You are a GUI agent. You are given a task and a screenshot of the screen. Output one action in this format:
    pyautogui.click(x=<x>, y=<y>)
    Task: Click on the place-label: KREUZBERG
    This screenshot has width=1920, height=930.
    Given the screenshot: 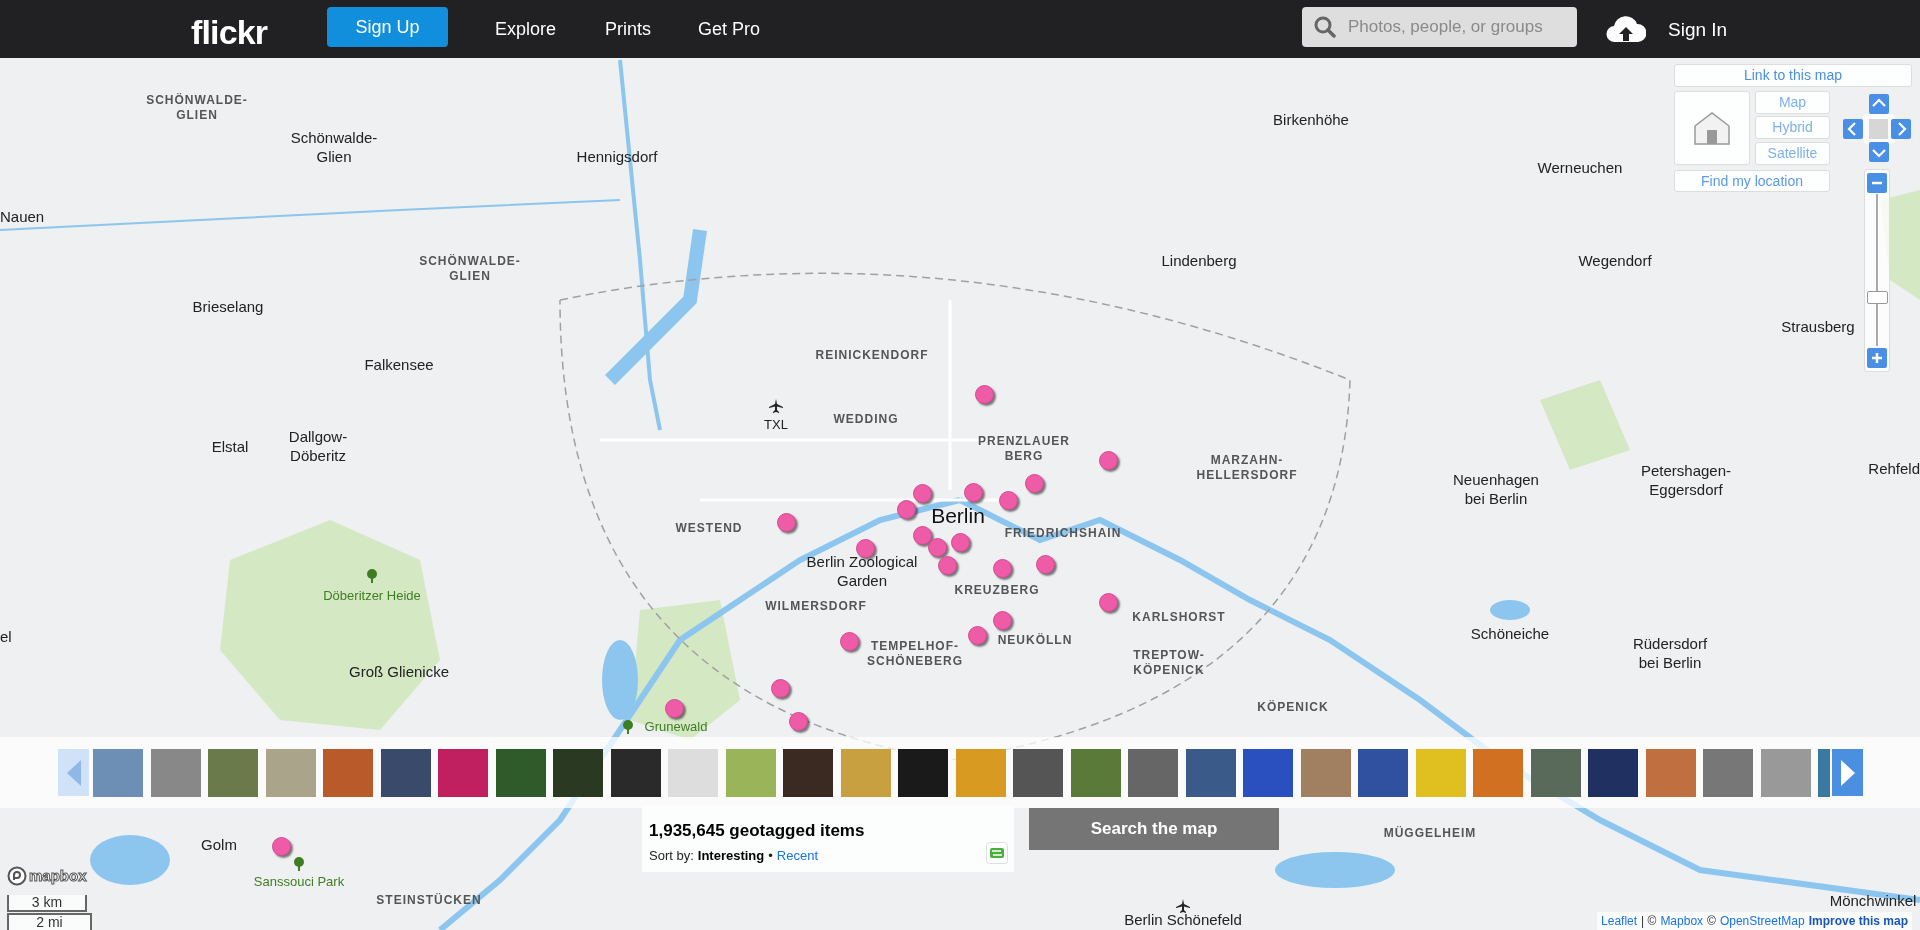 What is the action you would take?
    pyautogui.click(x=997, y=590)
    